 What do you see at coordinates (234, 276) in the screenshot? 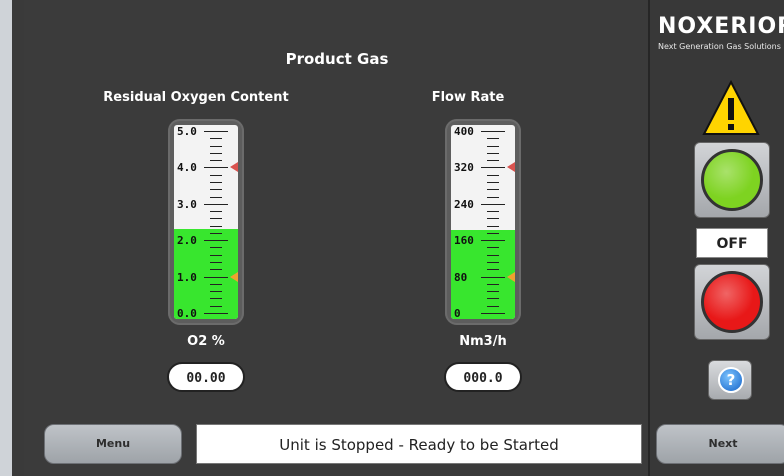
I see `oxygen-low-limit-marker` at bounding box center [234, 276].